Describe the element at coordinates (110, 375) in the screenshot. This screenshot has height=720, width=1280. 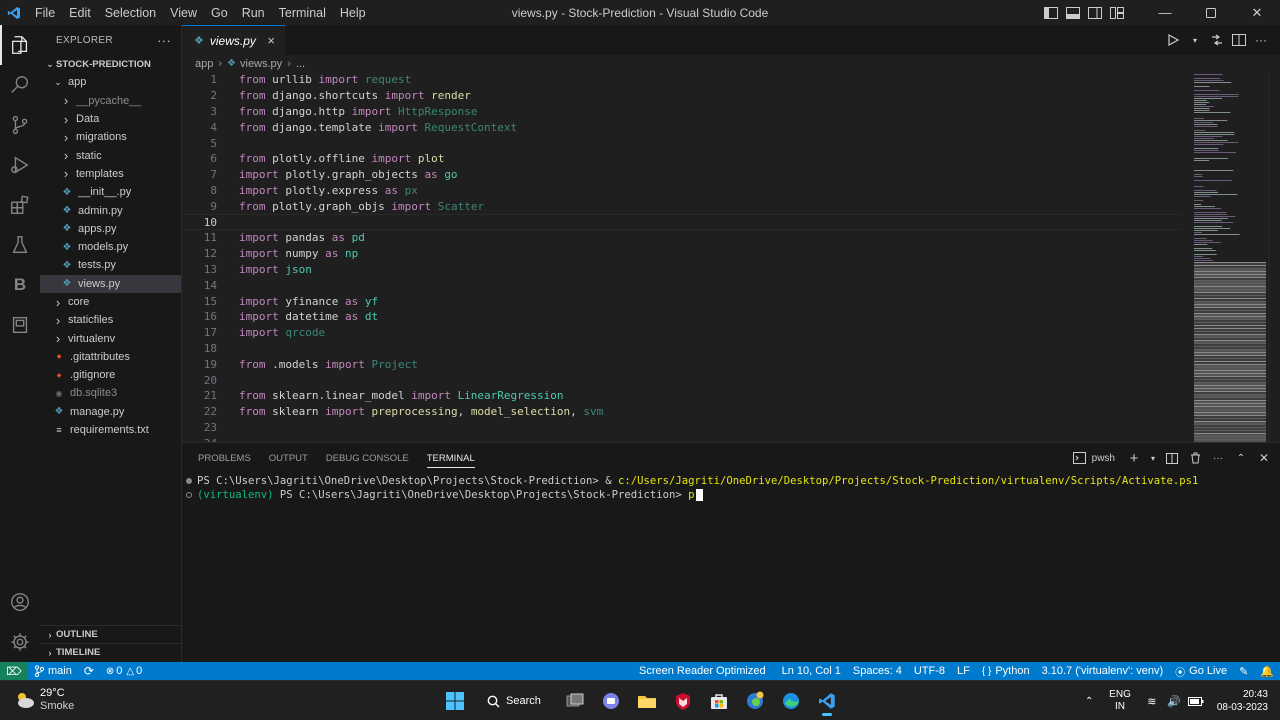
I see `tree-item-gitignore: ◆ .gitignore` at that location.